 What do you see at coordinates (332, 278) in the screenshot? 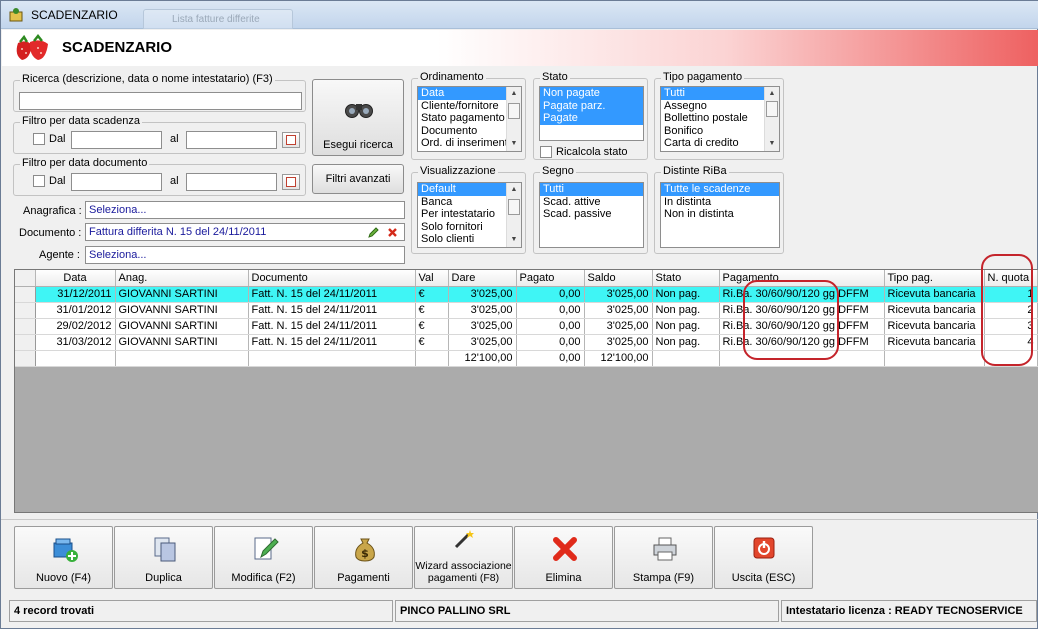
I see `column-header: Documento` at bounding box center [332, 278].